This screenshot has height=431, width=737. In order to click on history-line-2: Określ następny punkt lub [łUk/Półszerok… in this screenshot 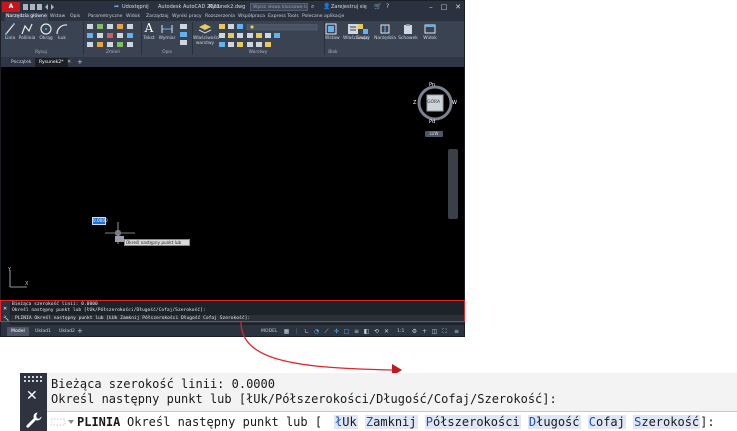, I will do `click(304, 399)`.